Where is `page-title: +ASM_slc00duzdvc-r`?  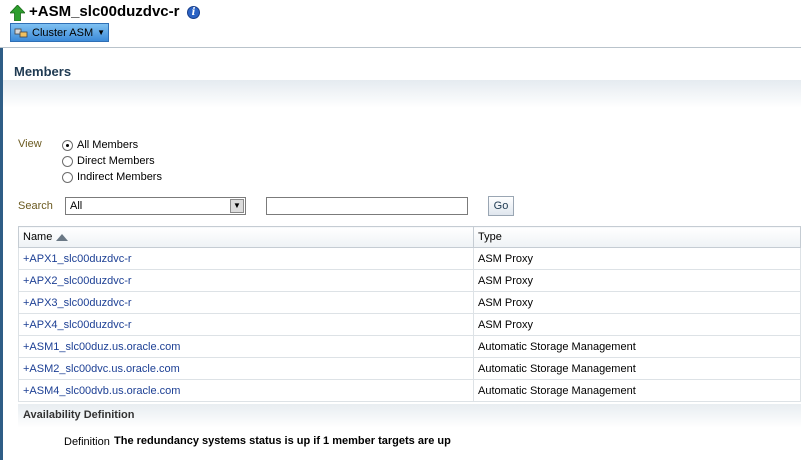
page-title: +ASM_slc00duzdvc-r is located at coordinates (104, 11).